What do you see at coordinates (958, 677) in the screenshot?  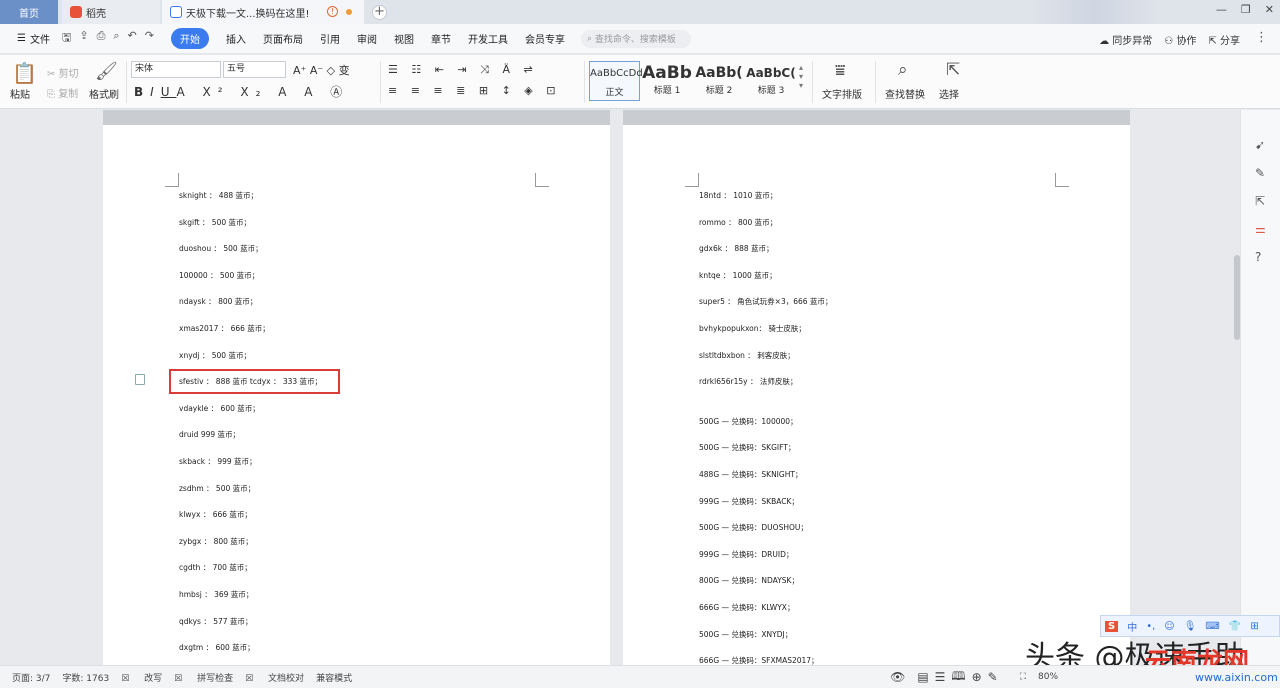 I see `read-view-icon: 🕮` at bounding box center [958, 677].